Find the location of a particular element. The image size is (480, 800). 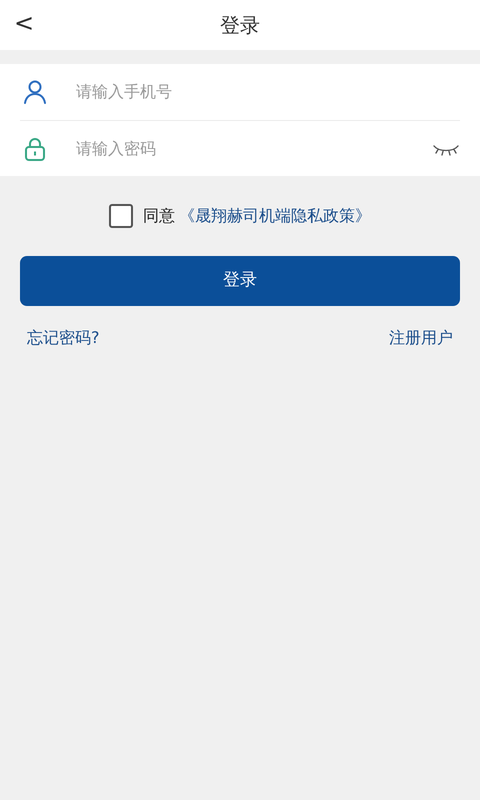

register-link: 注册用户 is located at coordinates (421, 338).